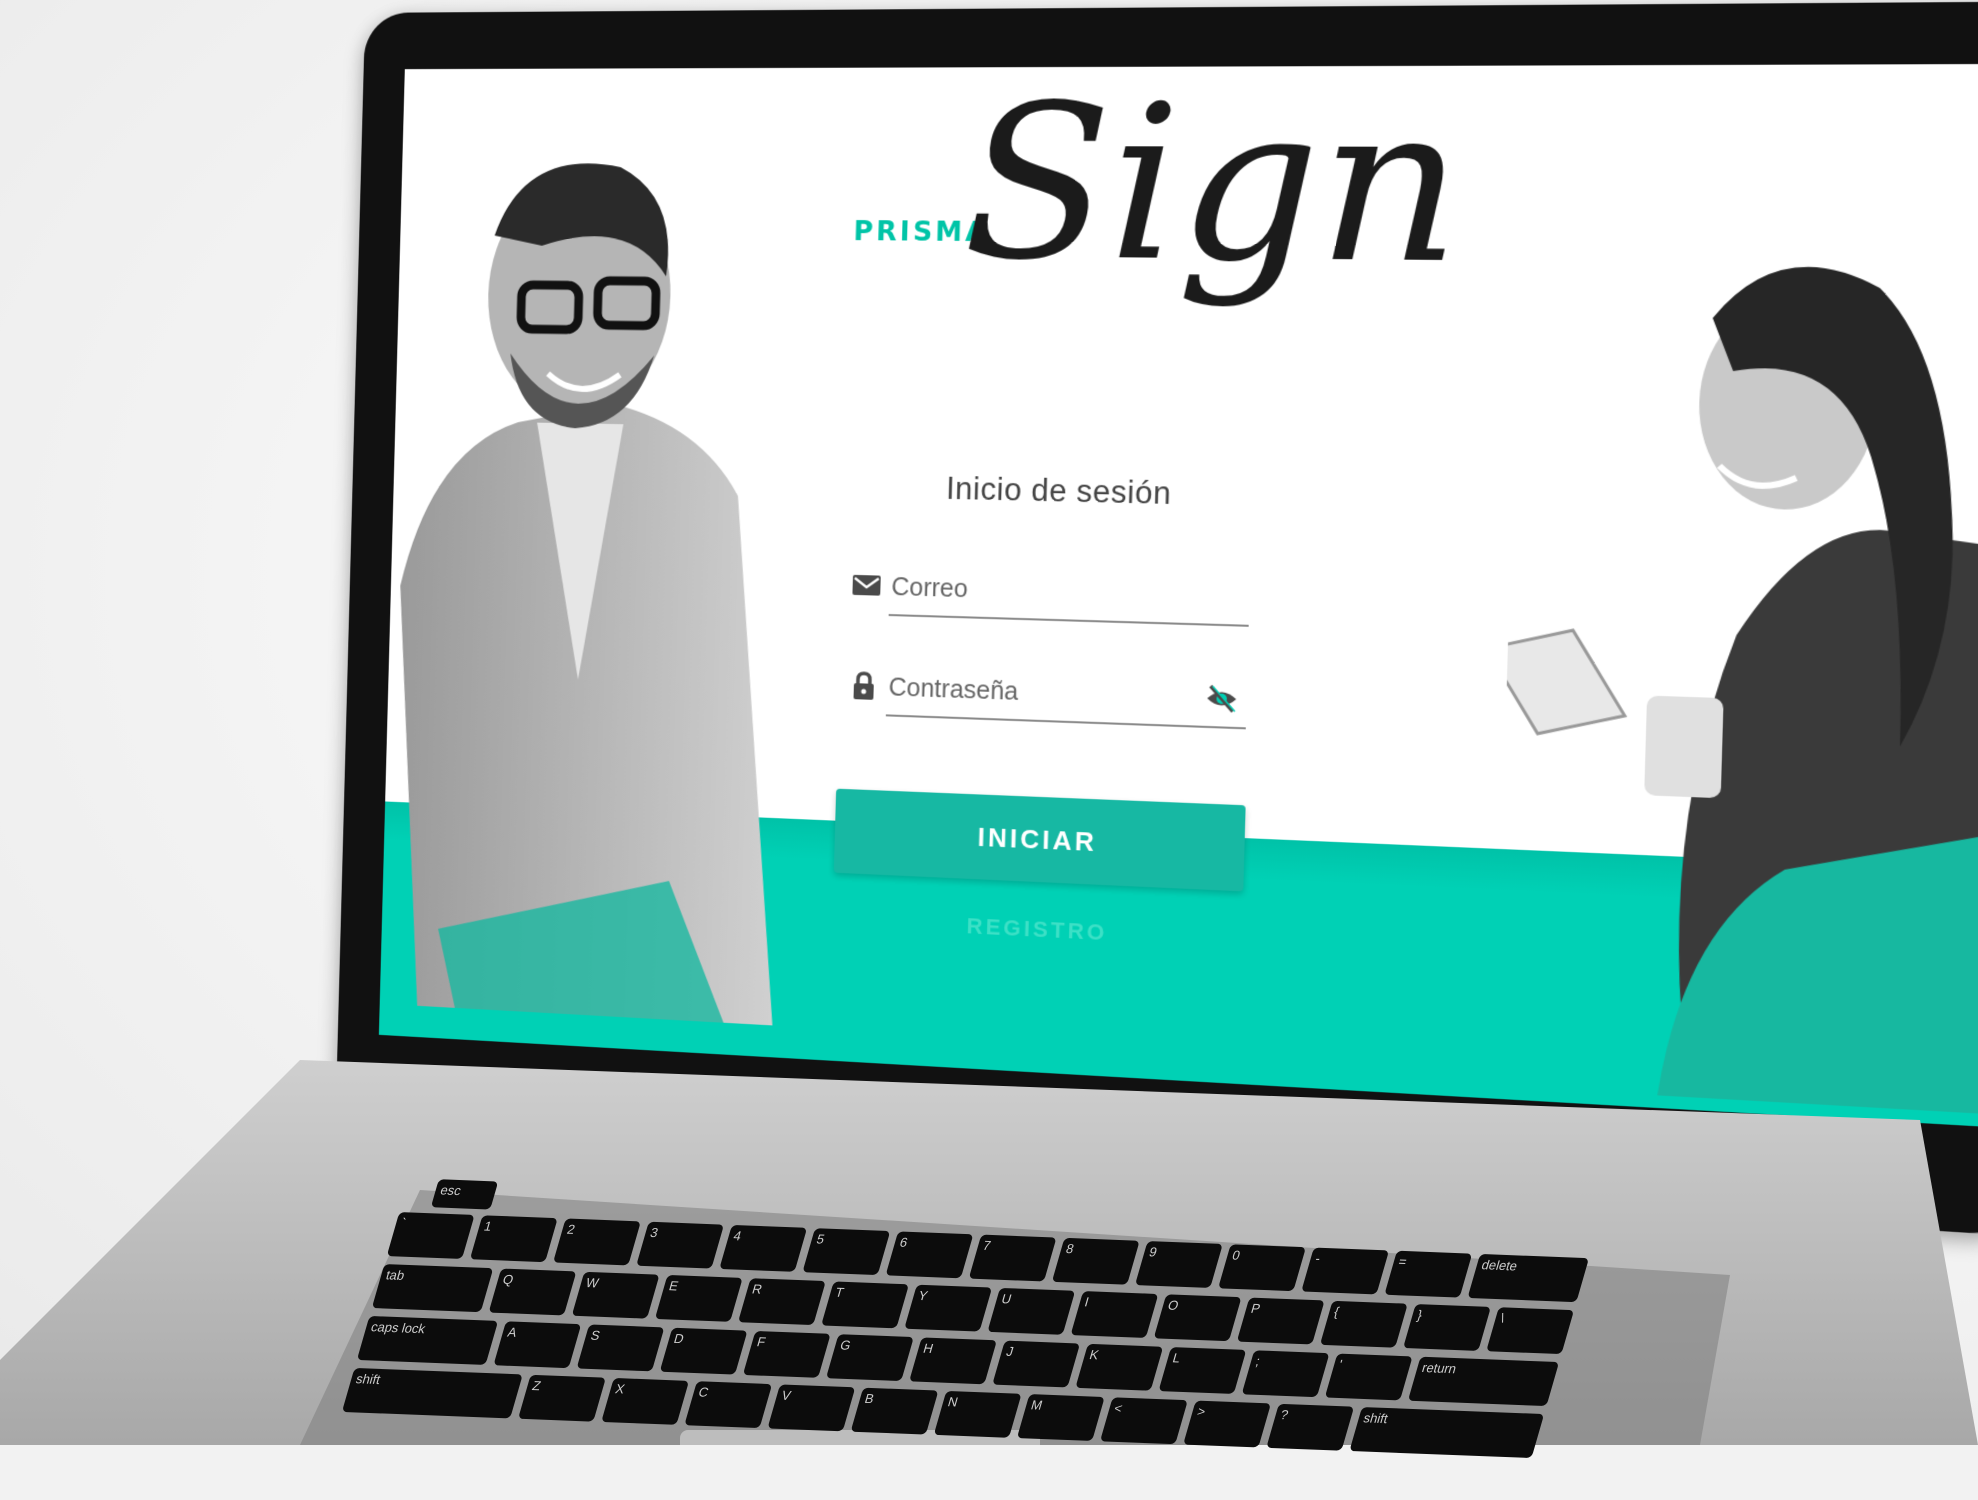  I want to click on key-return: return, so click(1483, 1381).